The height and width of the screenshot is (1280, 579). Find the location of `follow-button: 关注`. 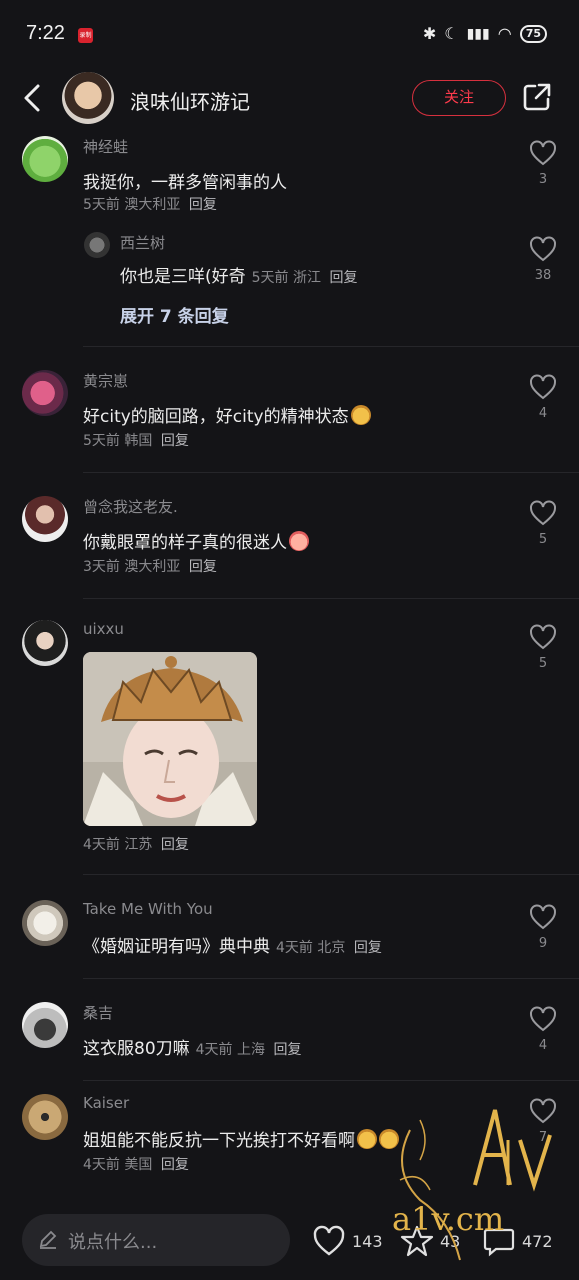

follow-button: 关注 is located at coordinates (459, 98).